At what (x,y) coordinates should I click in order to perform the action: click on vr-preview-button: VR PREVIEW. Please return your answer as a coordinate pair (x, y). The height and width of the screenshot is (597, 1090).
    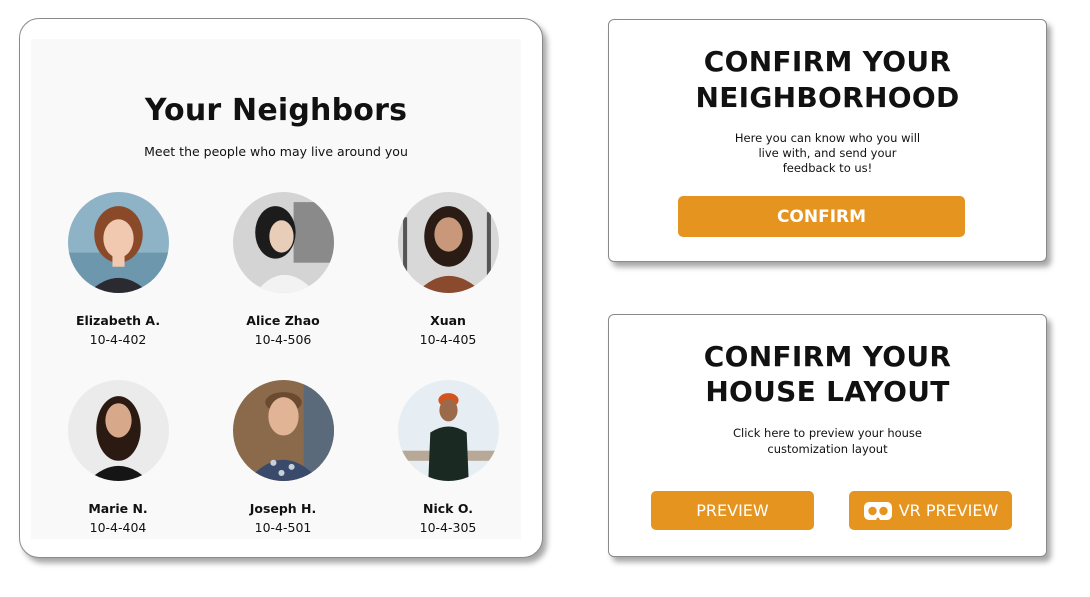
    Looking at the image, I should click on (930, 510).